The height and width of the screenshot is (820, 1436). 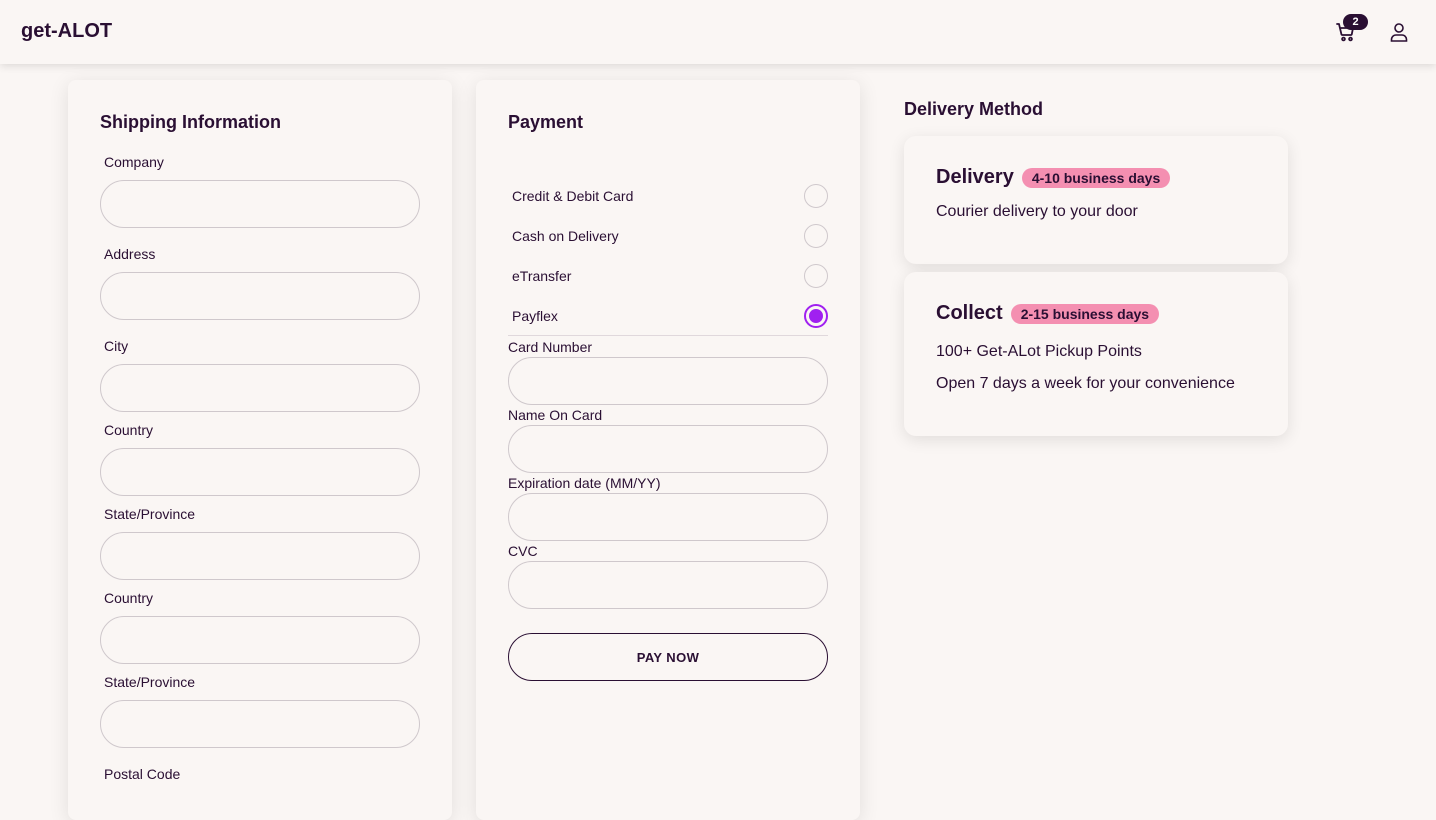 What do you see at coordinates (129, 598) in the screenshot?
I see `country-label-2: Country` at bounding box center [129, 598].